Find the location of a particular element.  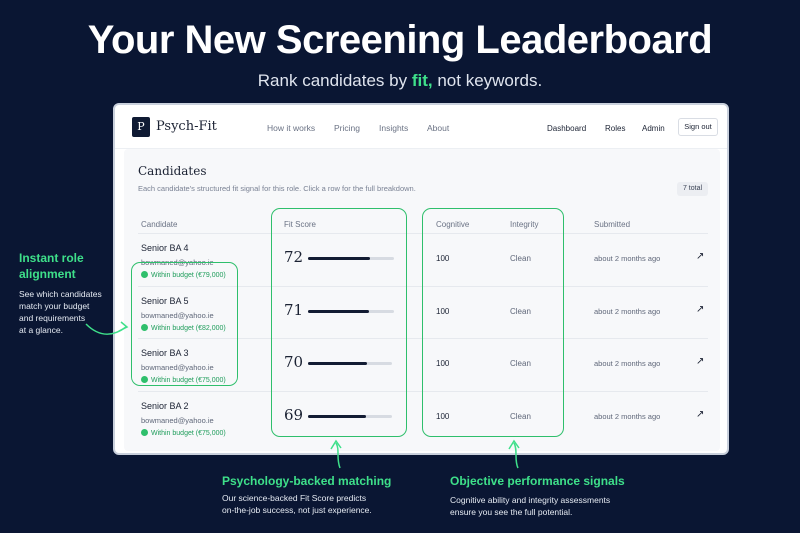

performance-arrow-head is located at coordinates (514, 444).